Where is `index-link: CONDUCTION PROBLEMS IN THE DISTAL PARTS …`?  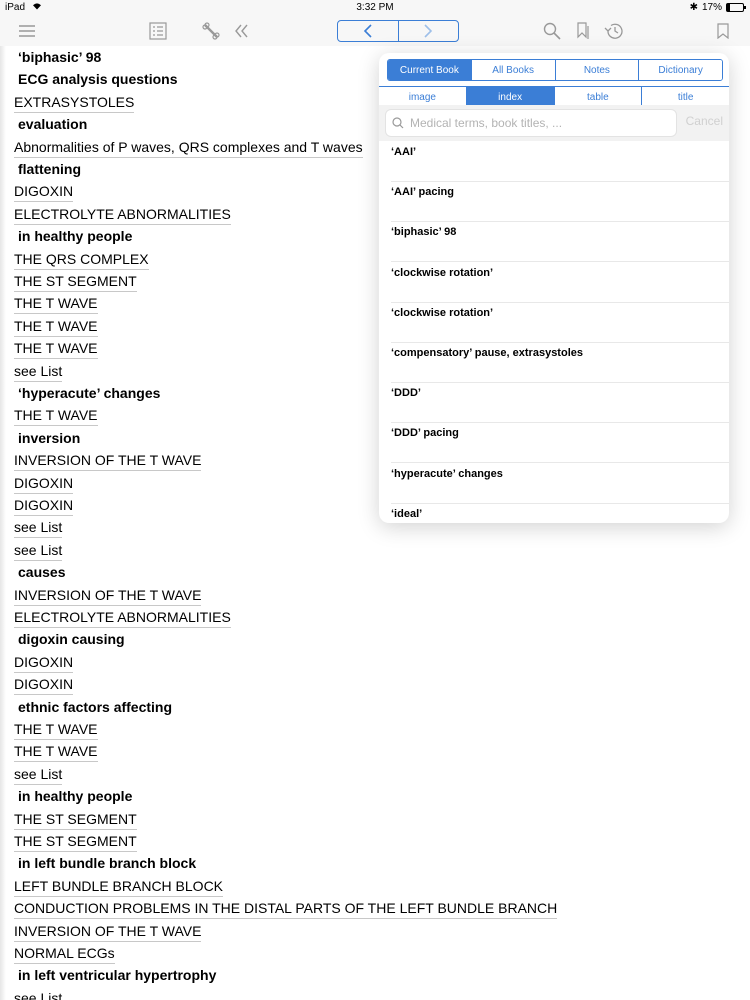 index-link: CONDUCTION PROBLEMS IN THE DISTAL PARTS … is located at coordinates (286, 910).